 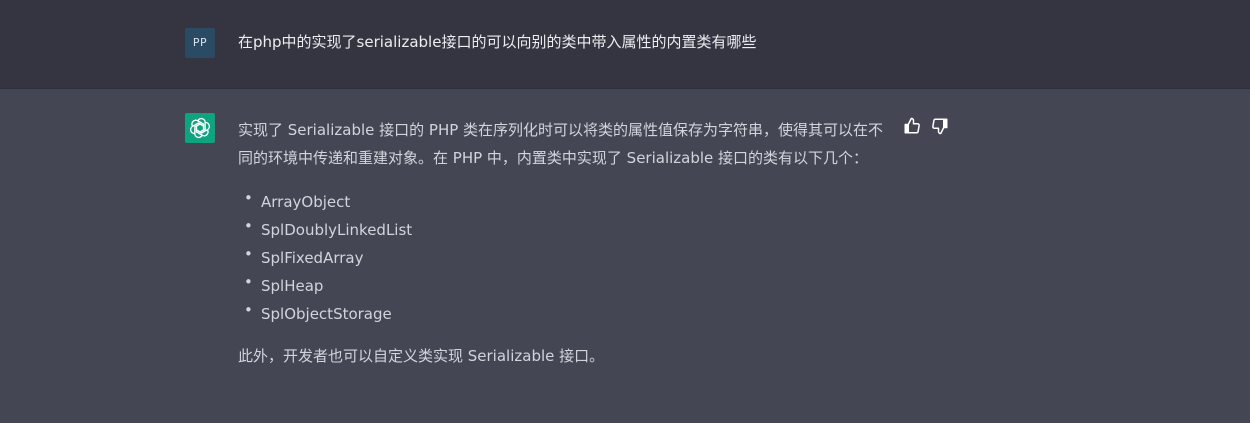 I want to click on openai-logo-icon, so click(x=200, y=128).